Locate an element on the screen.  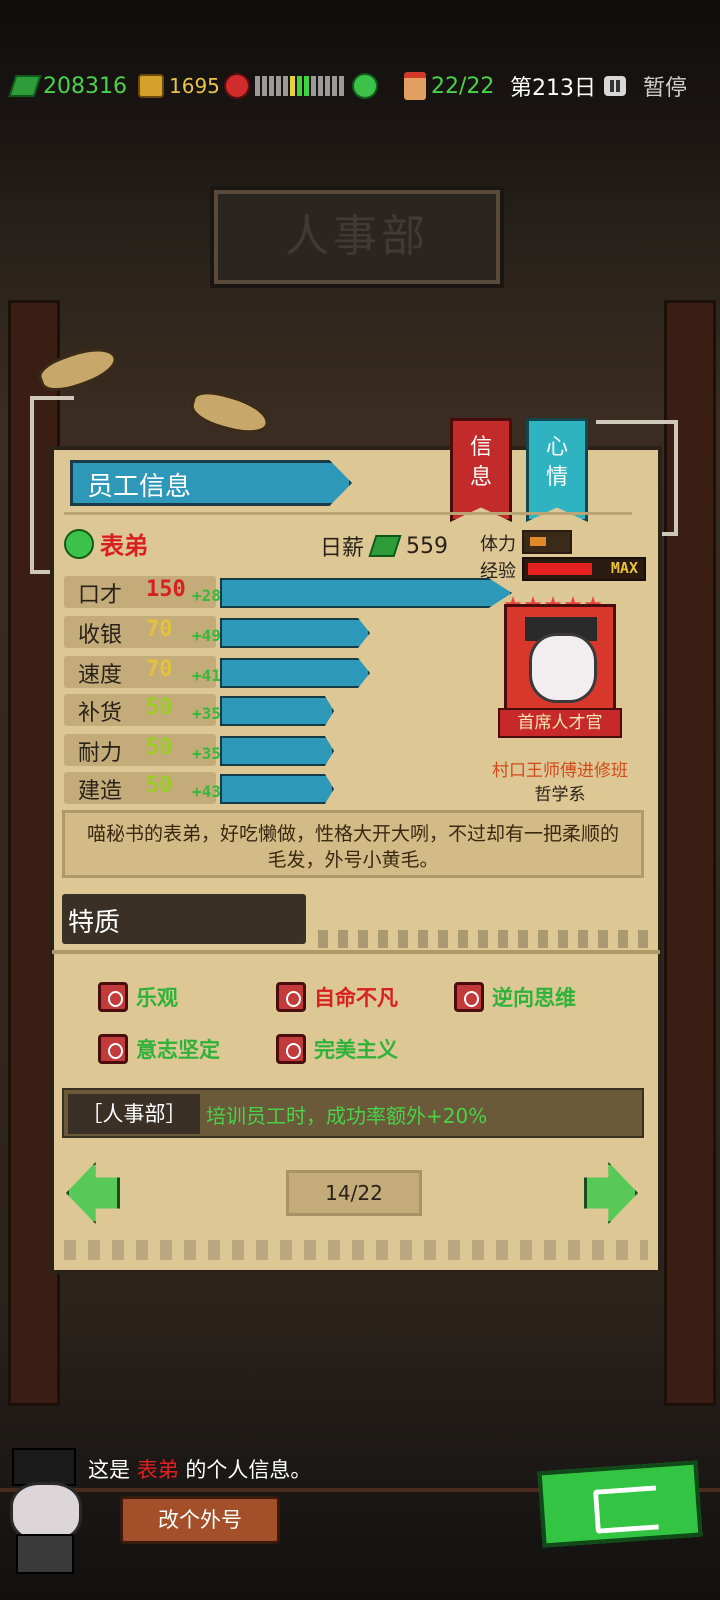
trait-item: 自命不凡 is located at coordinates (337, 997).